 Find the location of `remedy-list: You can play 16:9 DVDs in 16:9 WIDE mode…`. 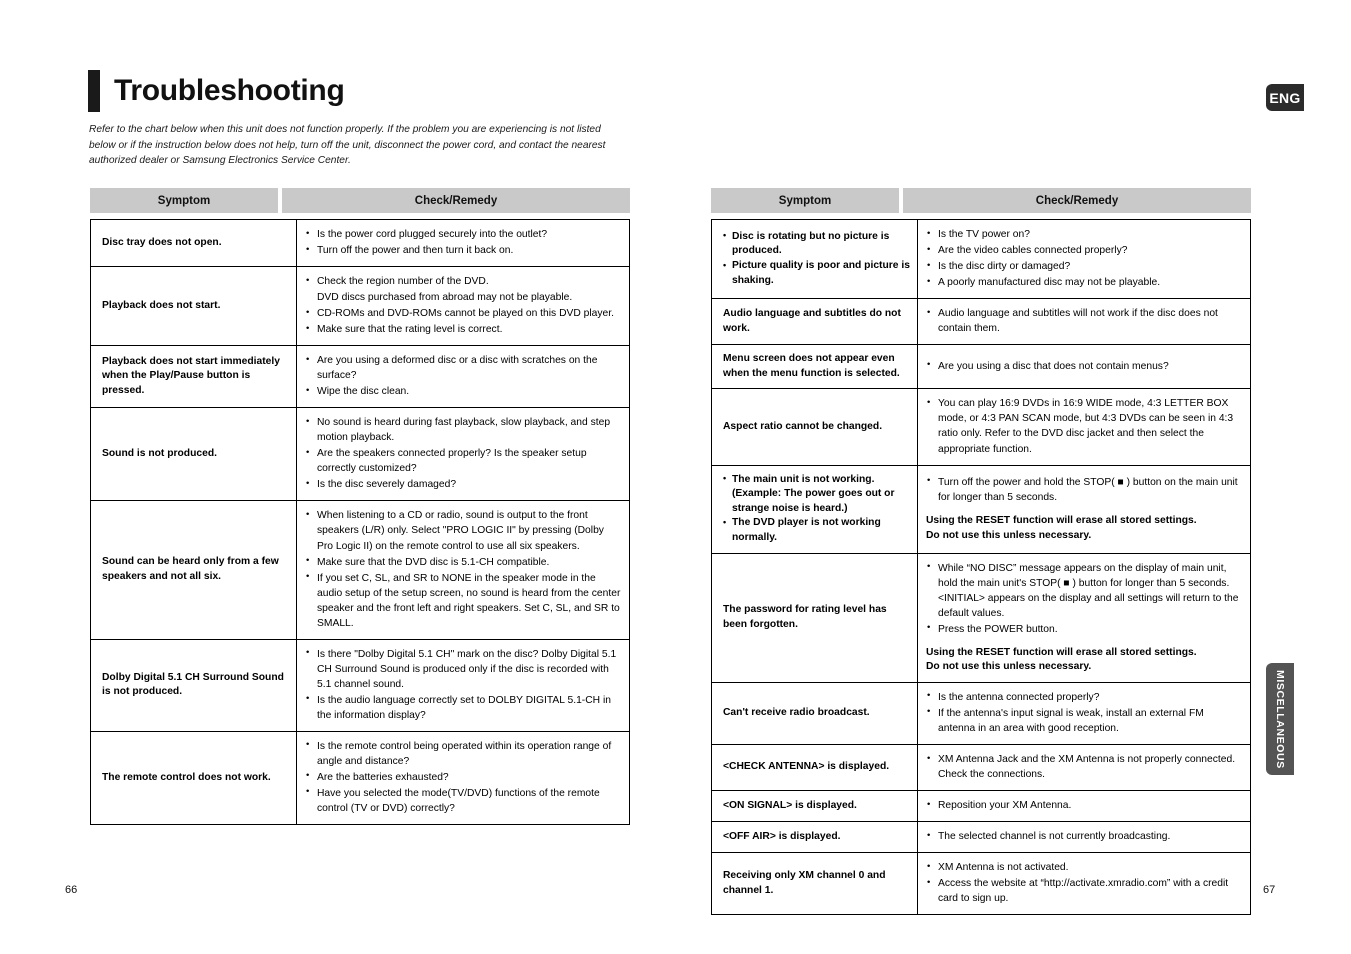

remedy-list: You can play 16:9 DVDs in 16:9 WIDE mode… is located at coordinates (1084, 426).